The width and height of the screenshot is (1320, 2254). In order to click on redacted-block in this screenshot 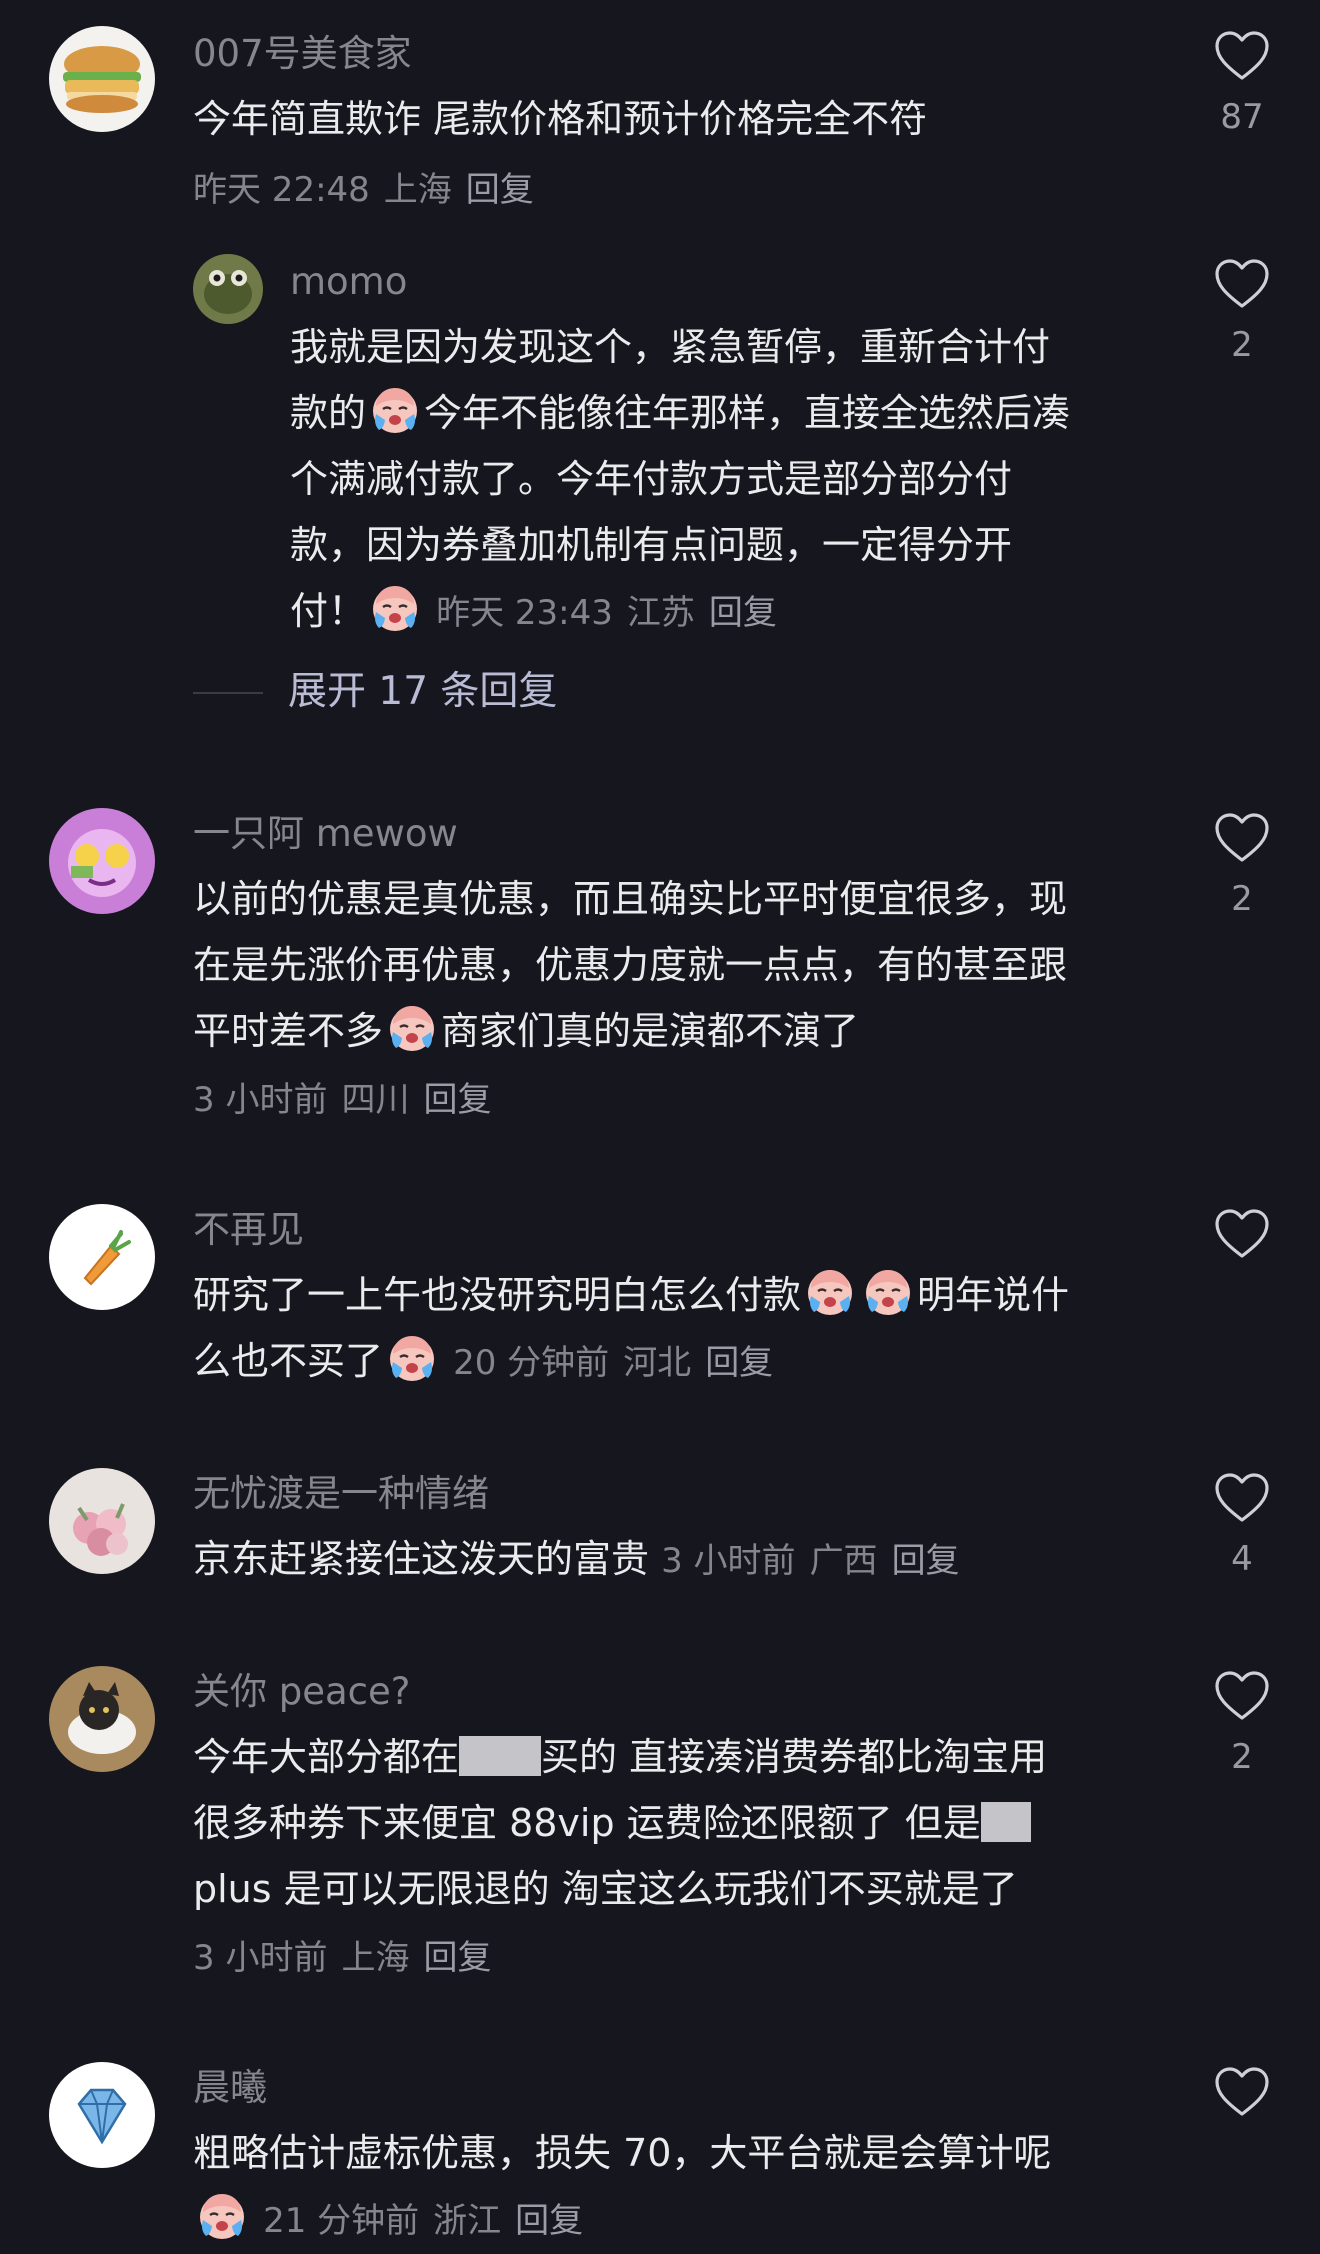, I will do `click(500, 1756)`.